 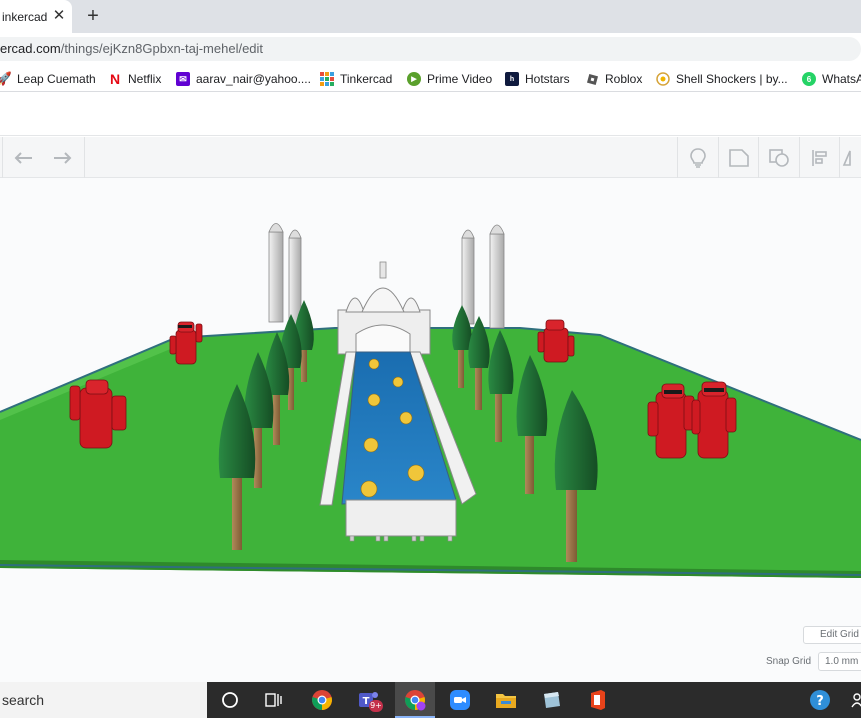 I want to click on url-host: ercad.com, so click(x=30, y=48).